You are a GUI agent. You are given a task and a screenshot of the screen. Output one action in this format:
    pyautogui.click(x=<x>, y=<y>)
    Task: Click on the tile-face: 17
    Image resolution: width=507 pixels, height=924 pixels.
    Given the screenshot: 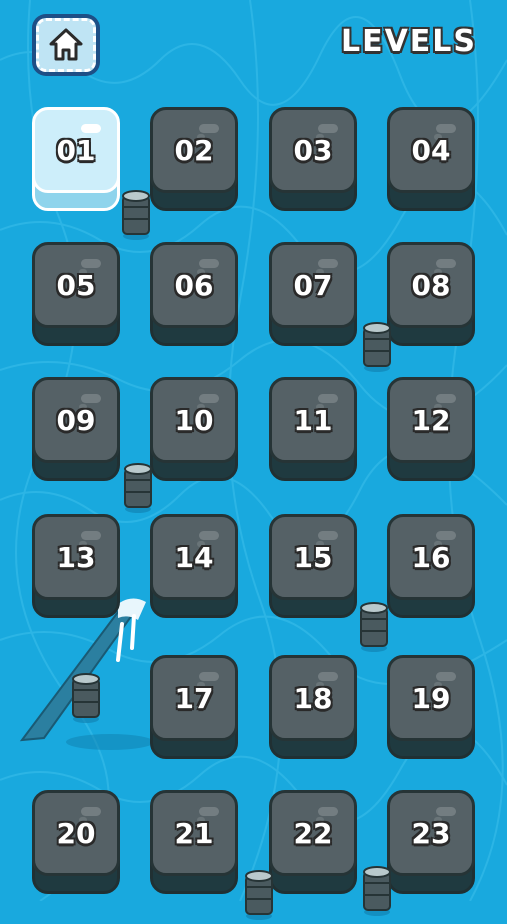 What is the action you would take?
    pyautogui.click(x=194, y=698)
    